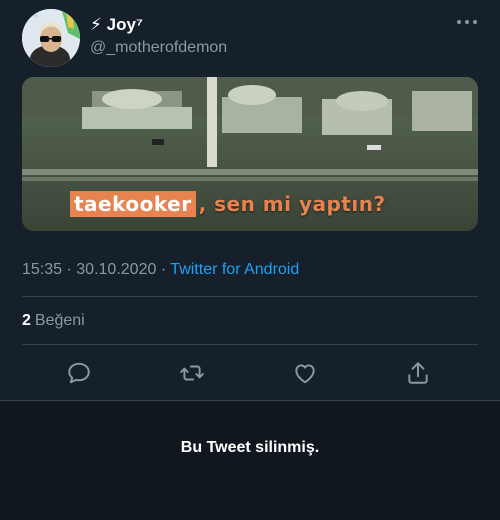 This screenshot has width=500, height=520. I want to click on tweet-source-link: Twitter for Android, so click(234, 269).